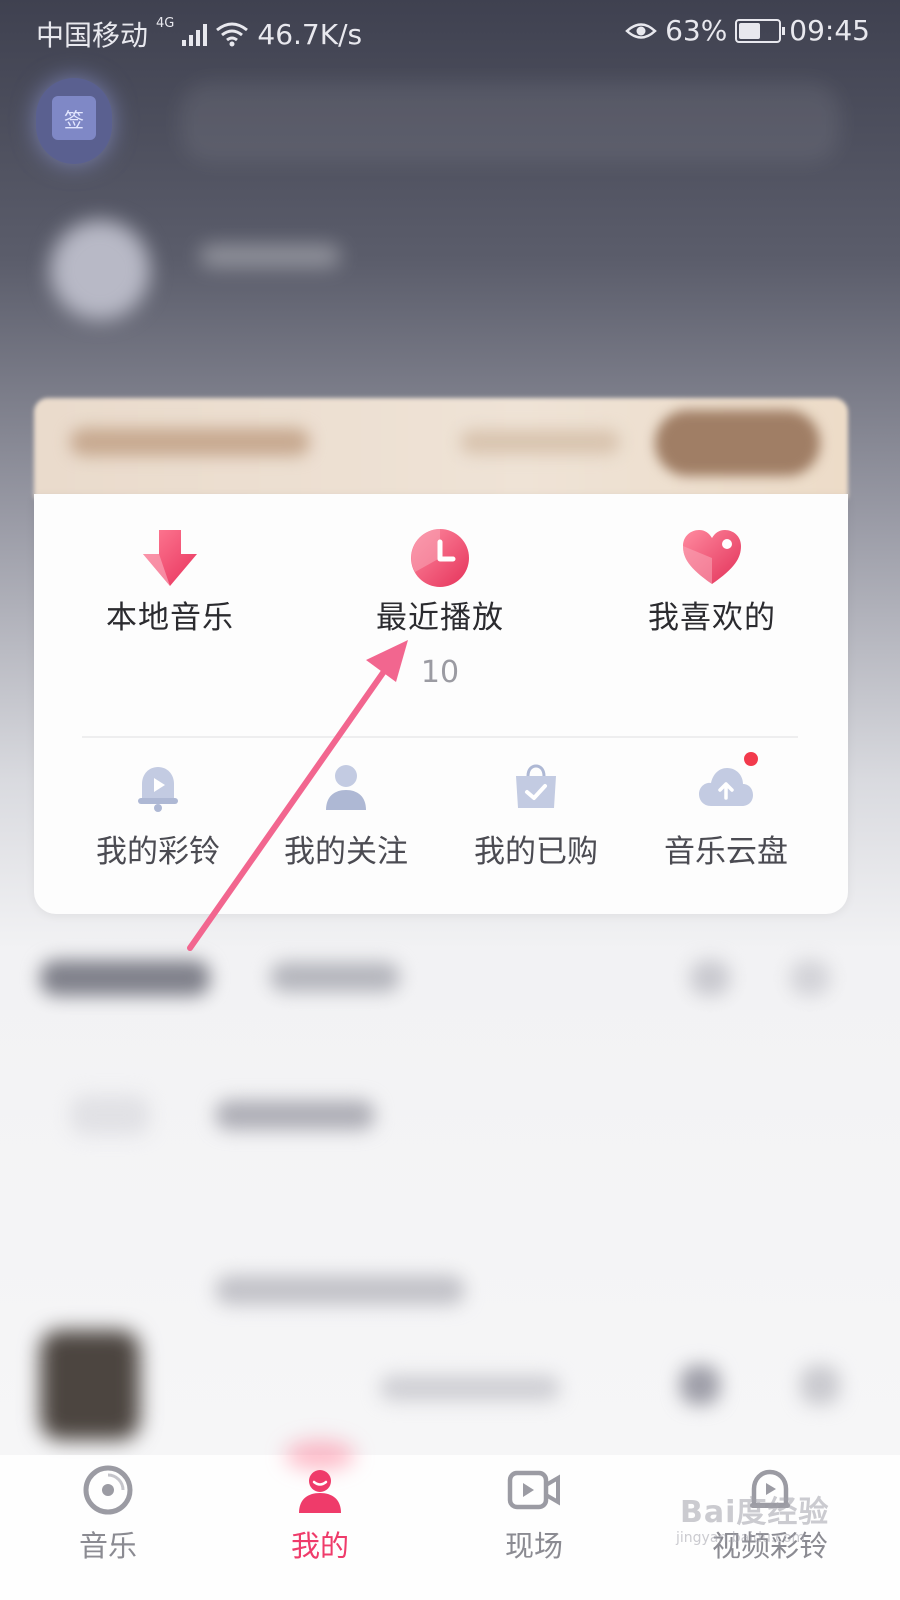  What do you see at coordinates (755, 1512) in the screenshot?
I see `watermark: Bai度经验` at bounding box center [755, 1512].